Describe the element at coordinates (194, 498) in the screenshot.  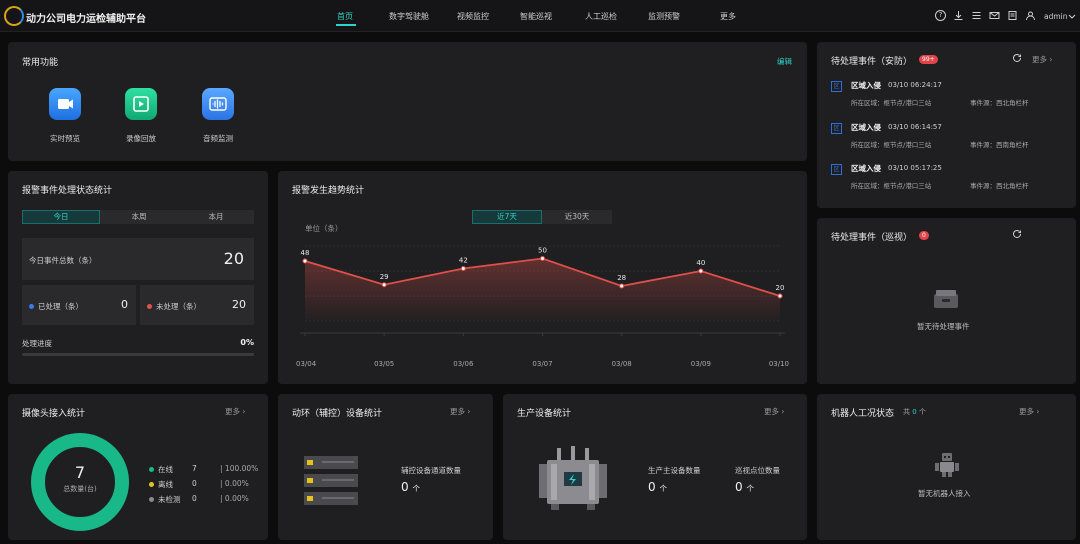
I see `legend-unchecked-count: 0` at that location.